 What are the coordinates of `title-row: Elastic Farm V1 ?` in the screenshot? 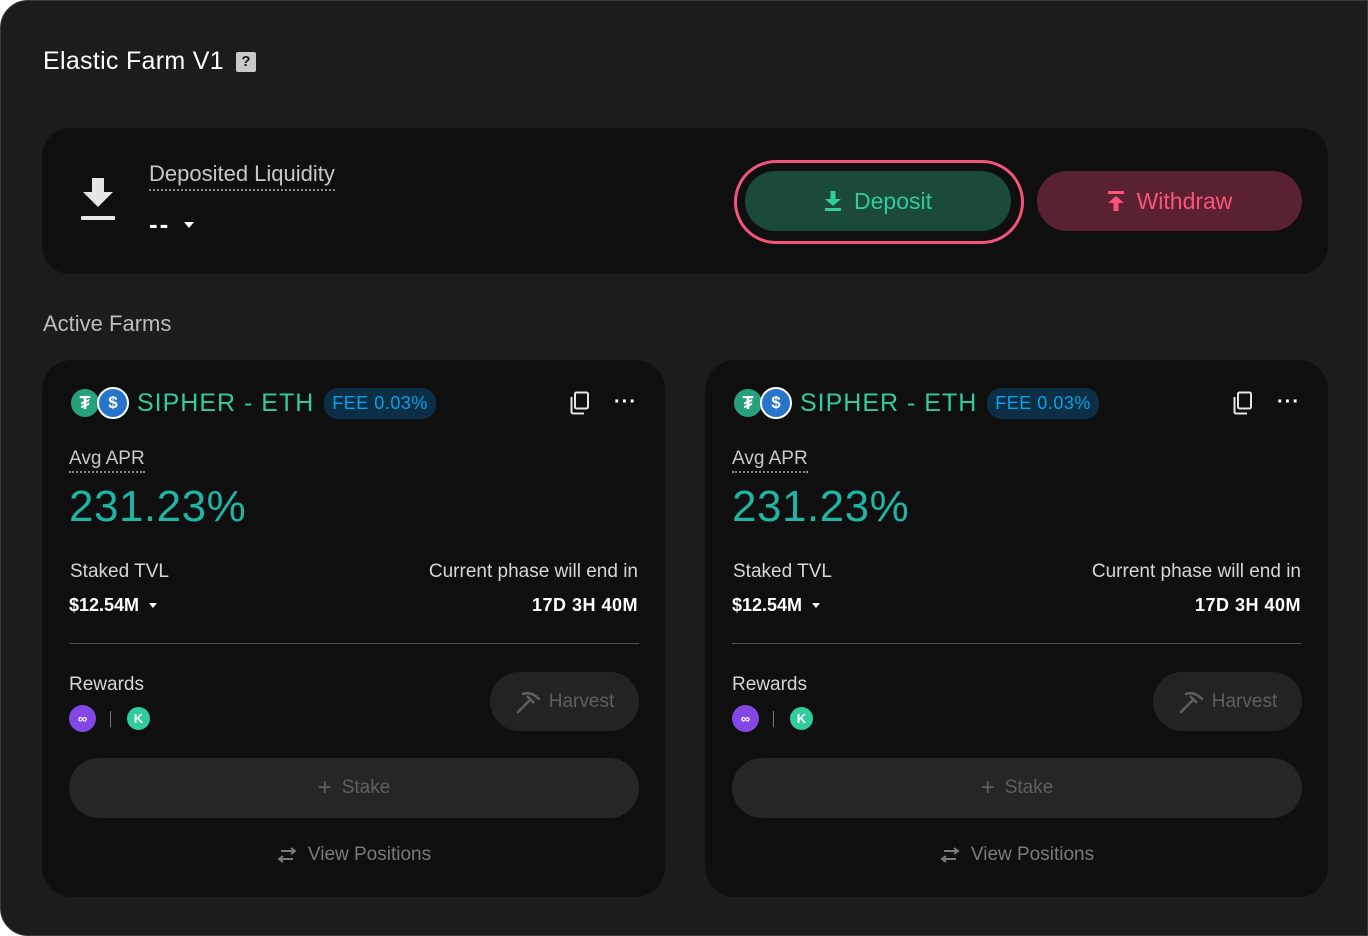 It's located at (149, 61).